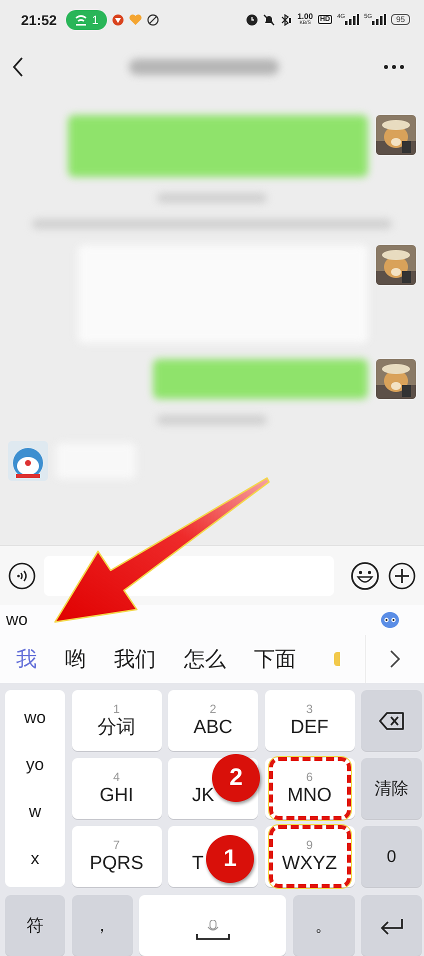 This screenshot has height=956, width=424. What do you see at coordinates (252, 19) in the screenshot?
I see `alarm-icon` at bounding box center [252, 19].